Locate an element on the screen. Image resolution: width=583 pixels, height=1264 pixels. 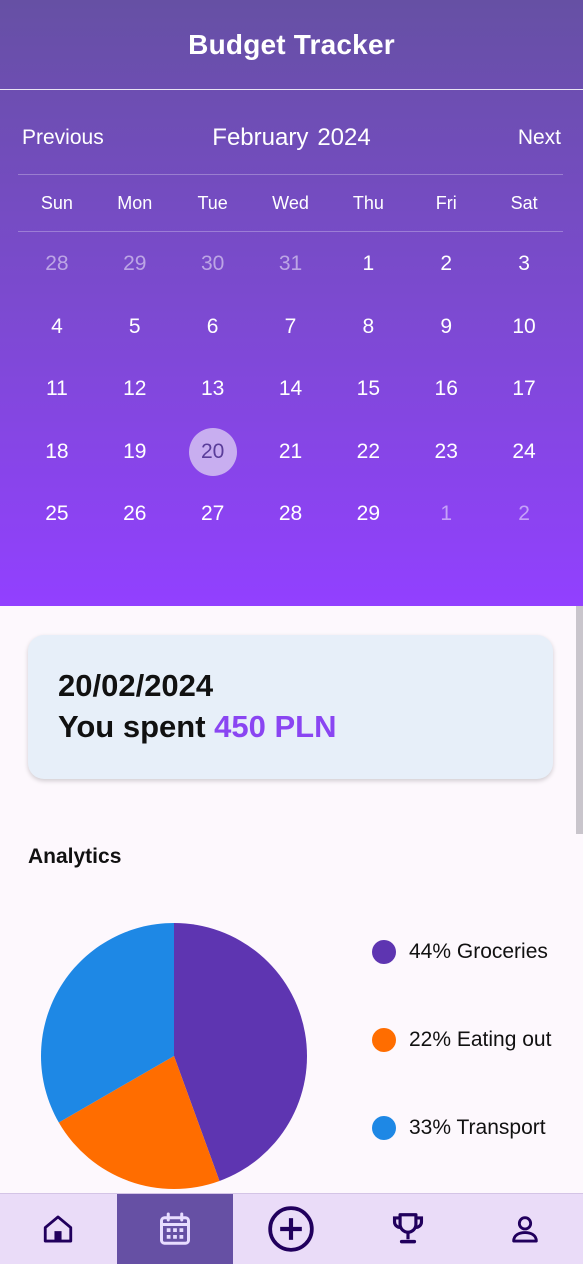
legend-item-transport: 33% Transport is located at coordinates (459, 1128).